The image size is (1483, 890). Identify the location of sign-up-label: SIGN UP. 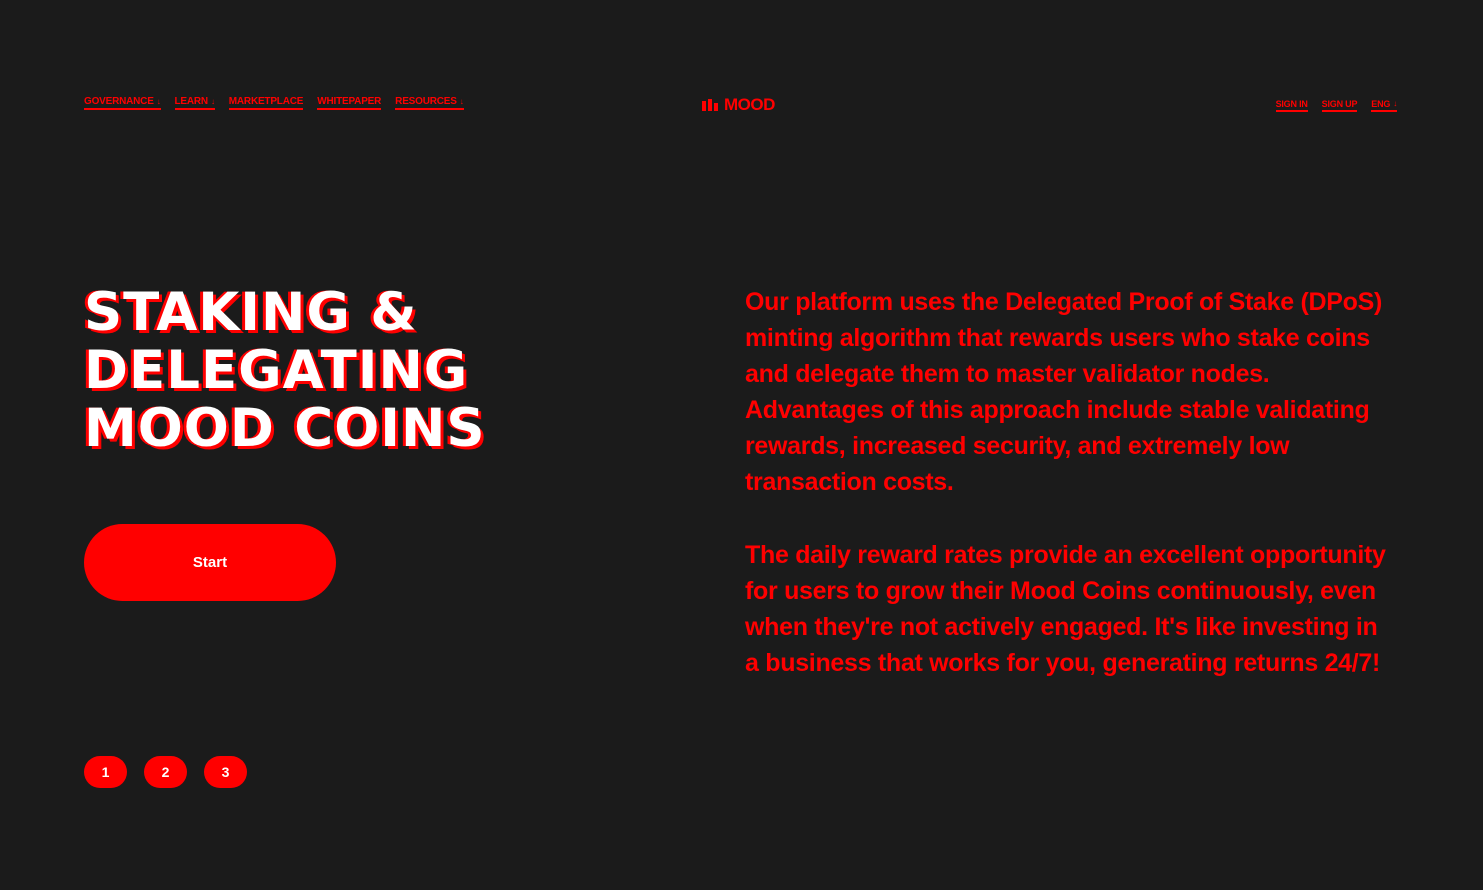
(1339, 104).